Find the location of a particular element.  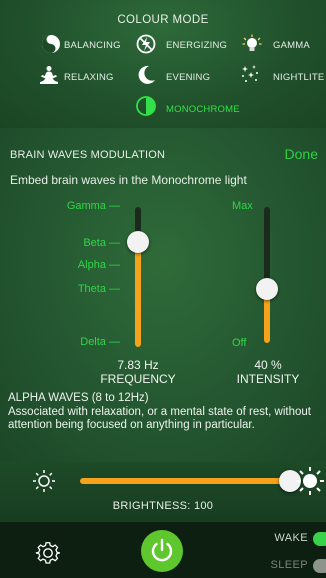

intensity-max-label: Max is located at coordinates (242, 206).